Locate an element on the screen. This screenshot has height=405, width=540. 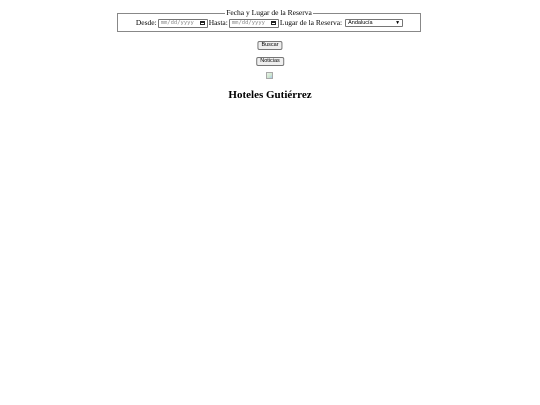
from-date-input: mm/dd/yyyy is located at coordinates (182, 23).